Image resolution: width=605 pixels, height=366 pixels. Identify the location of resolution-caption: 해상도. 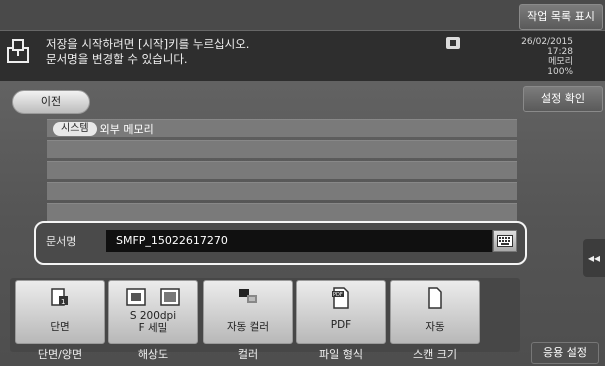
(153, 354).